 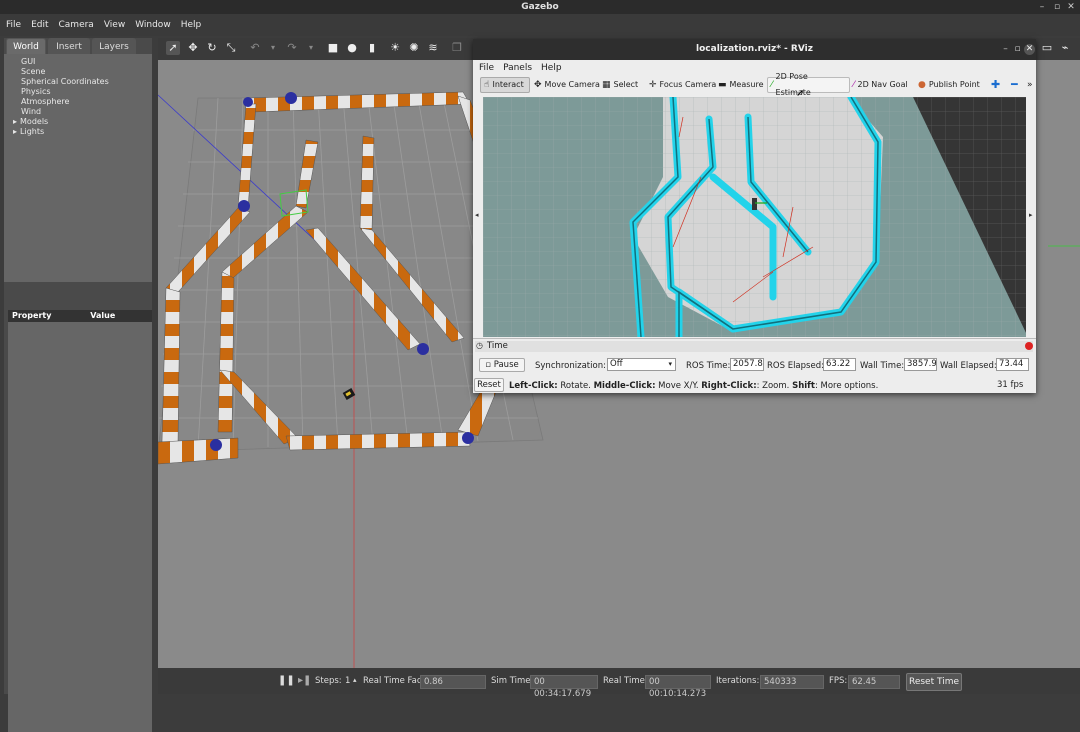 I want to click on redo-icon: ↷, so click(x=292, y=48).